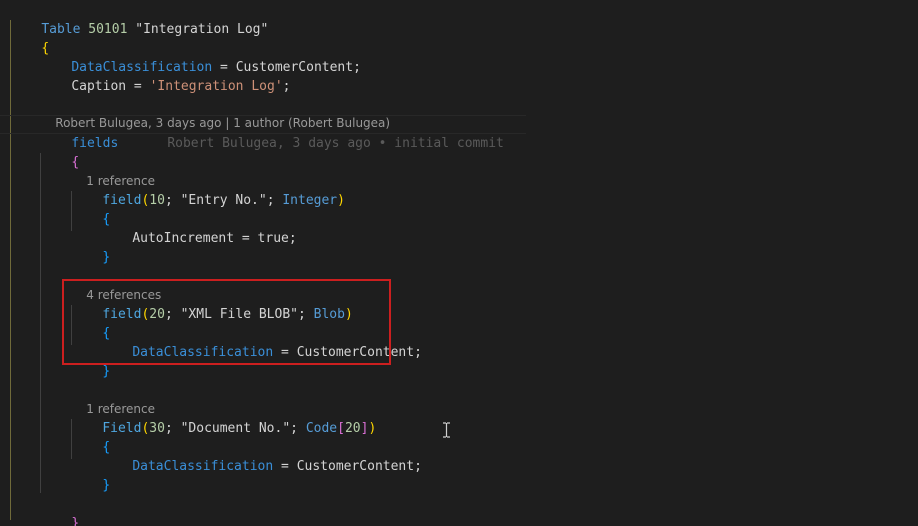 This screenshot has width=918, height=526. I want to click on code-line-fields-open-brace: {, so click(59, 152).